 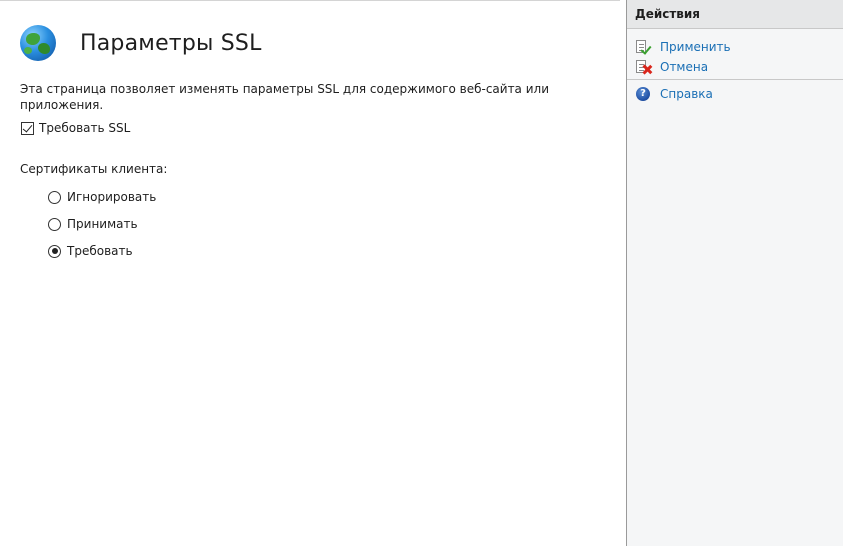 What do you see at coordinates (735, 67) in the screenshot?
I see `cancel-action-link: Отмена` at bounding box center [735, 67].